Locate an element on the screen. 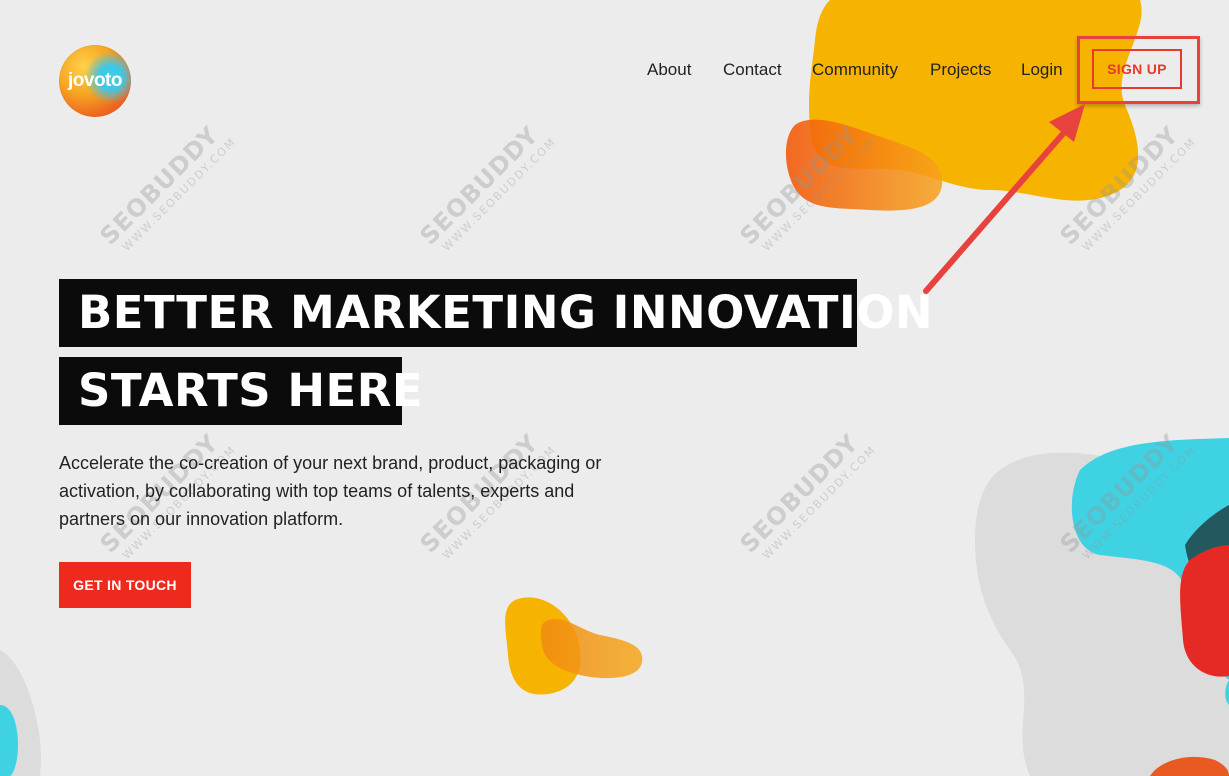  nav-link-contact: Contact is located at coordinates (752, 70).